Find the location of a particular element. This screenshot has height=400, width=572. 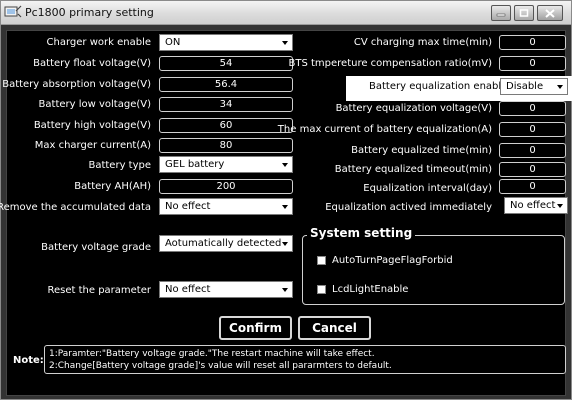

battery-equalized-timeout-label: Battery equalized timeout(min) is located at coordinates (413, 169).